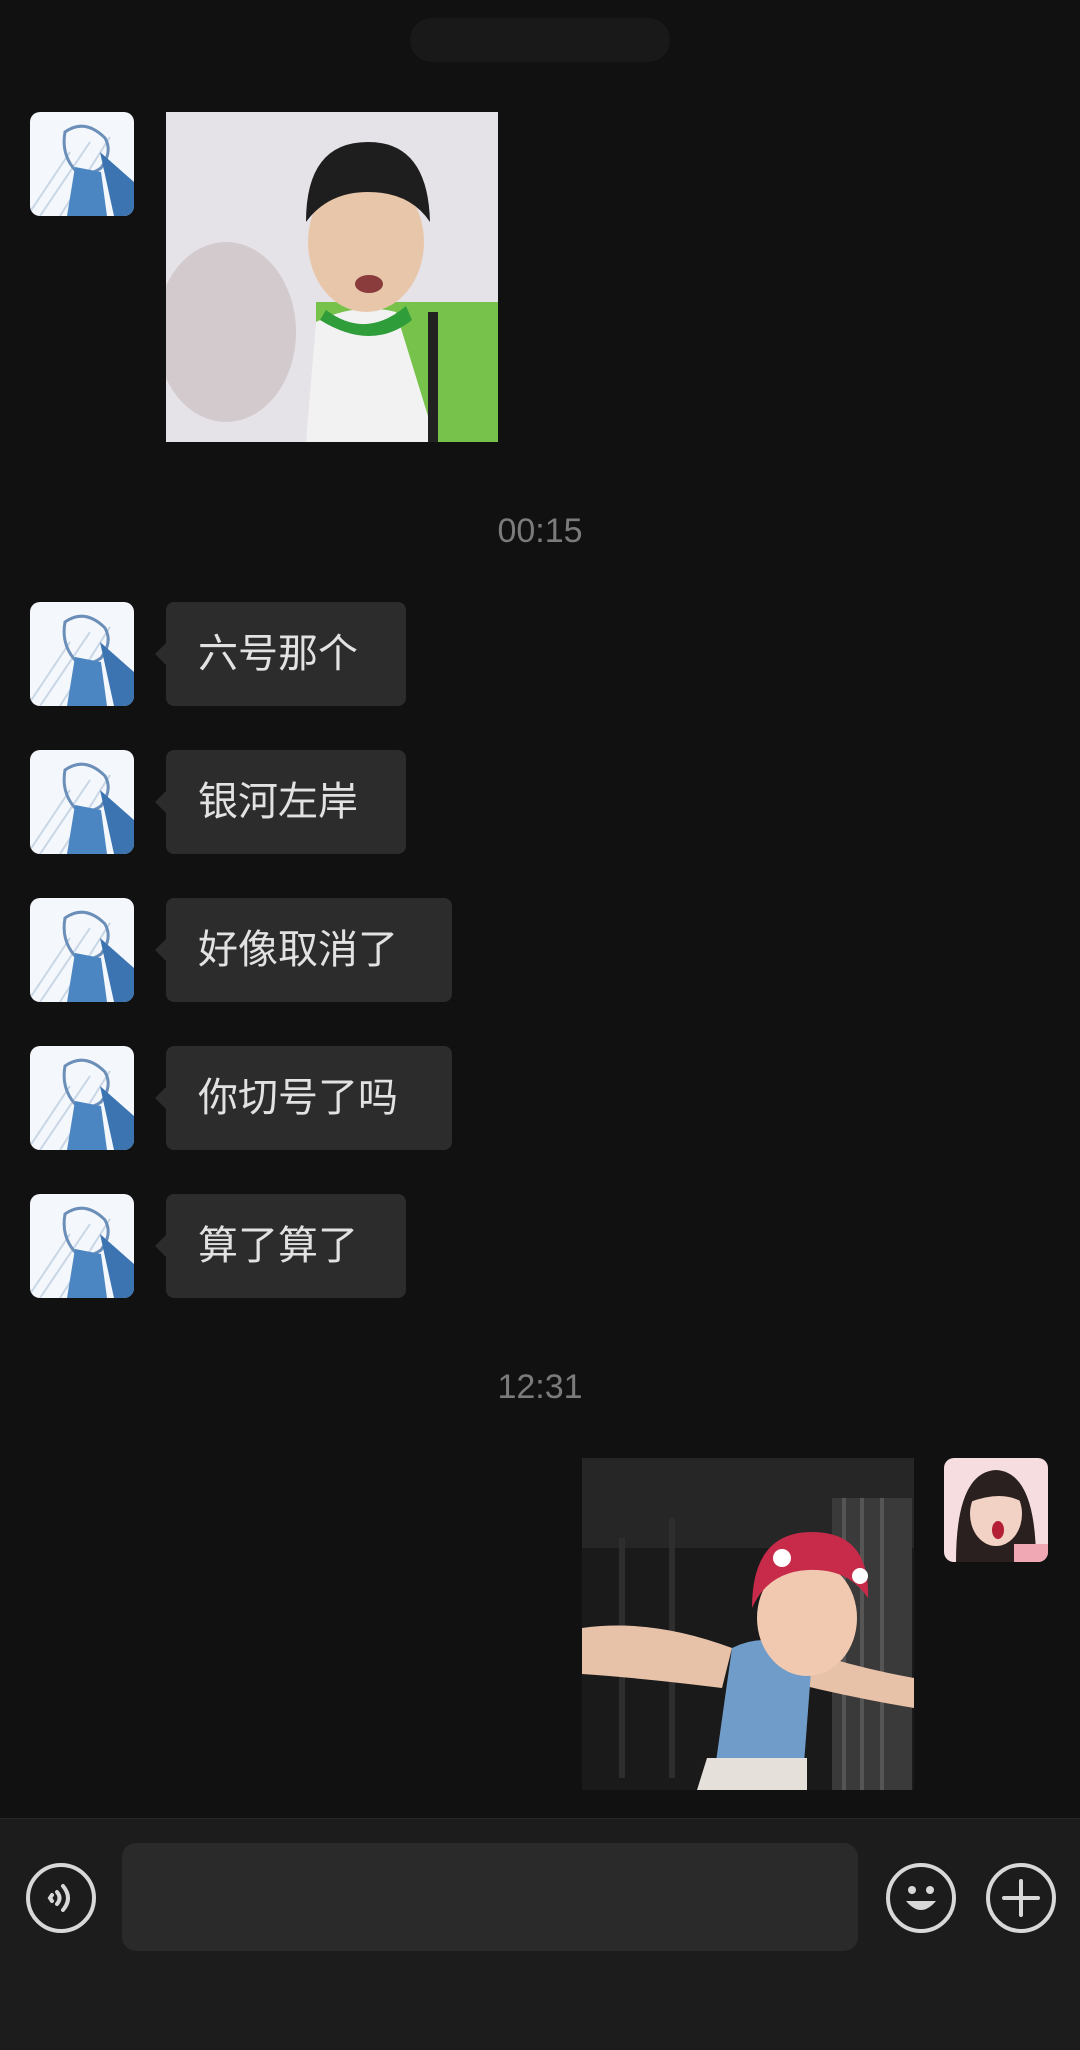 Image resolution: width=1080 pixels, height=2050 pixels. I want to click on message-bubble: 算了算了, so click(280, 1246).